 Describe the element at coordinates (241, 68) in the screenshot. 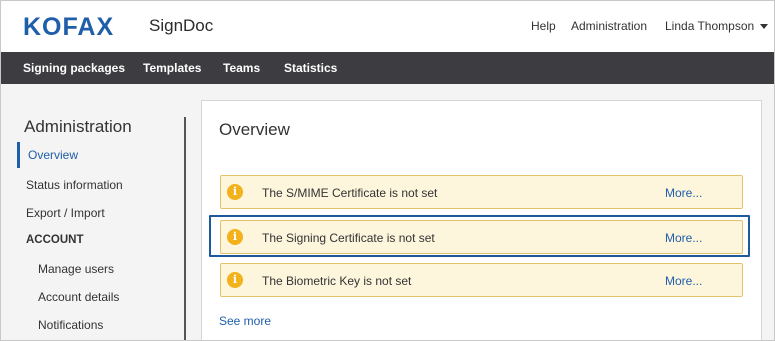

I see `nav-teams: Teams` at that location.